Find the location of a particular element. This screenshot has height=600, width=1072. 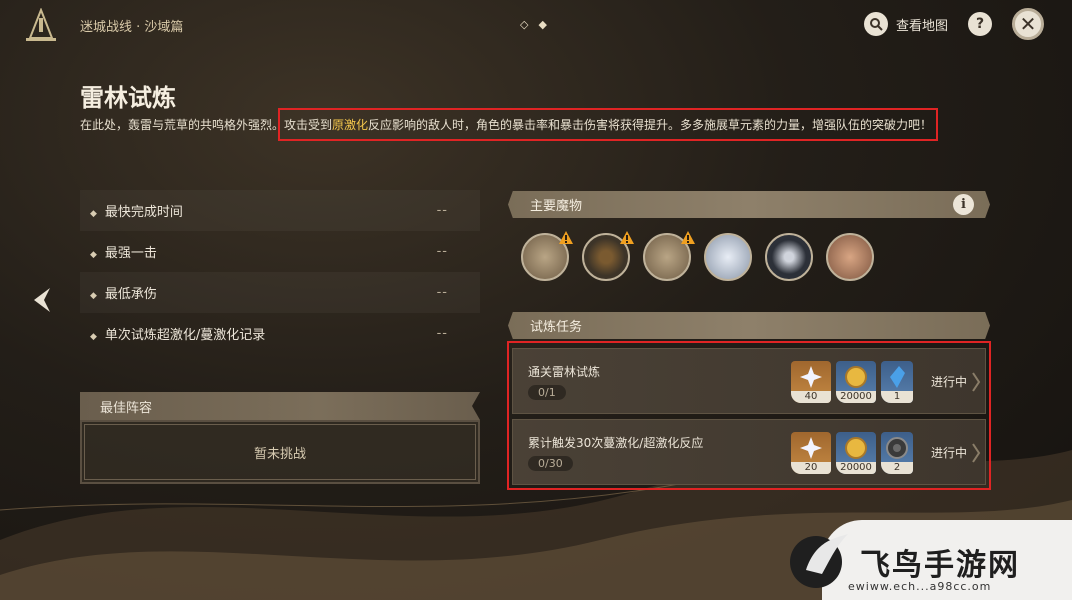

view-map-button: 查看地图 is located at coordinates (906, 24).